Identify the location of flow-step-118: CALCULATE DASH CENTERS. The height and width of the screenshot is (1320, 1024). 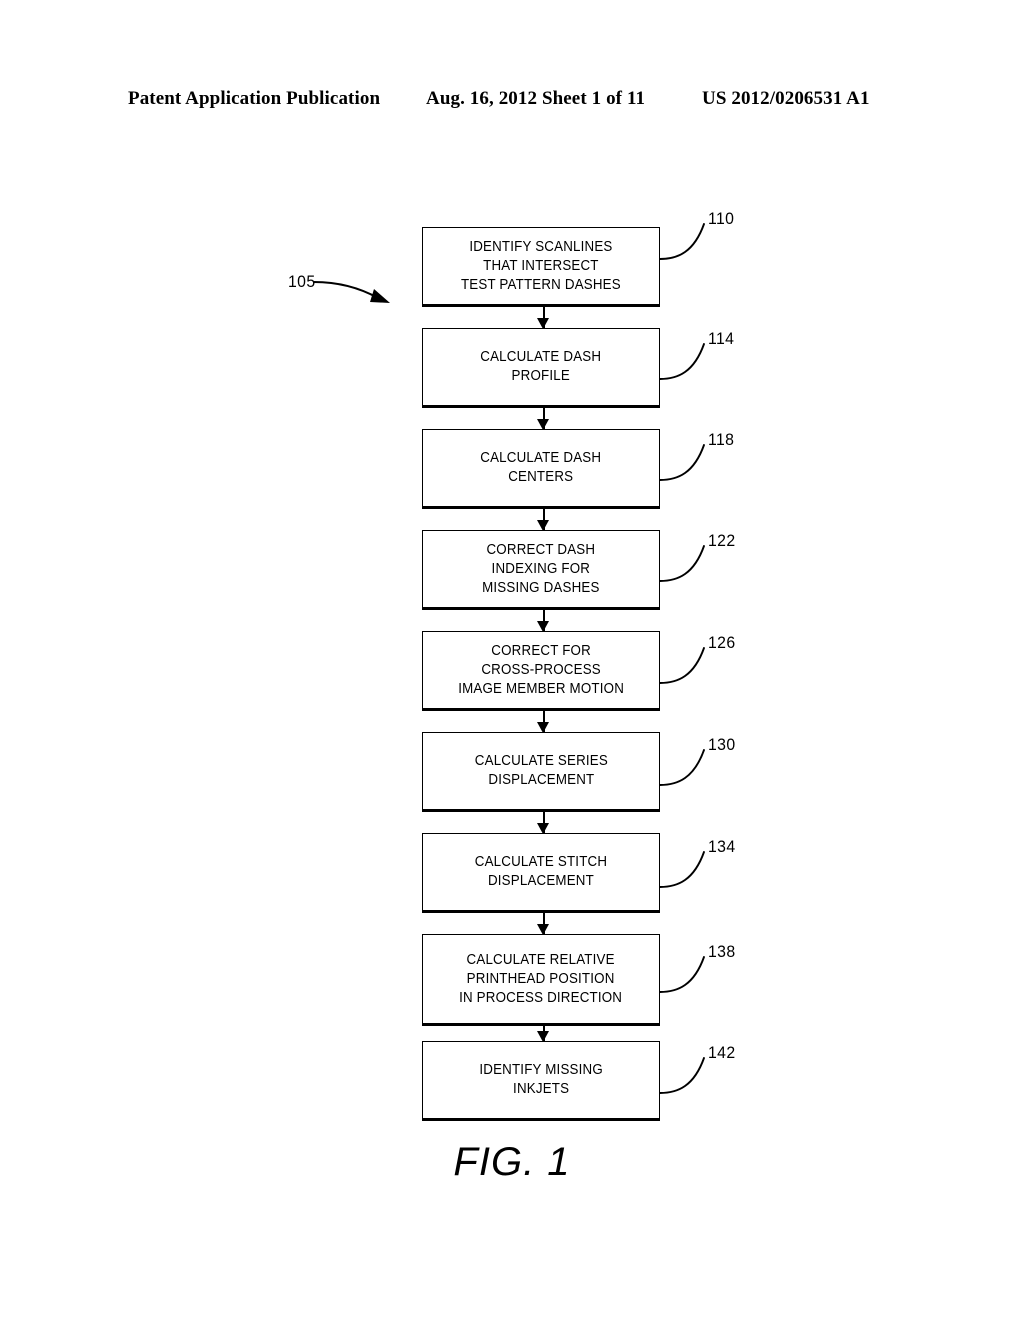
(541, 469).